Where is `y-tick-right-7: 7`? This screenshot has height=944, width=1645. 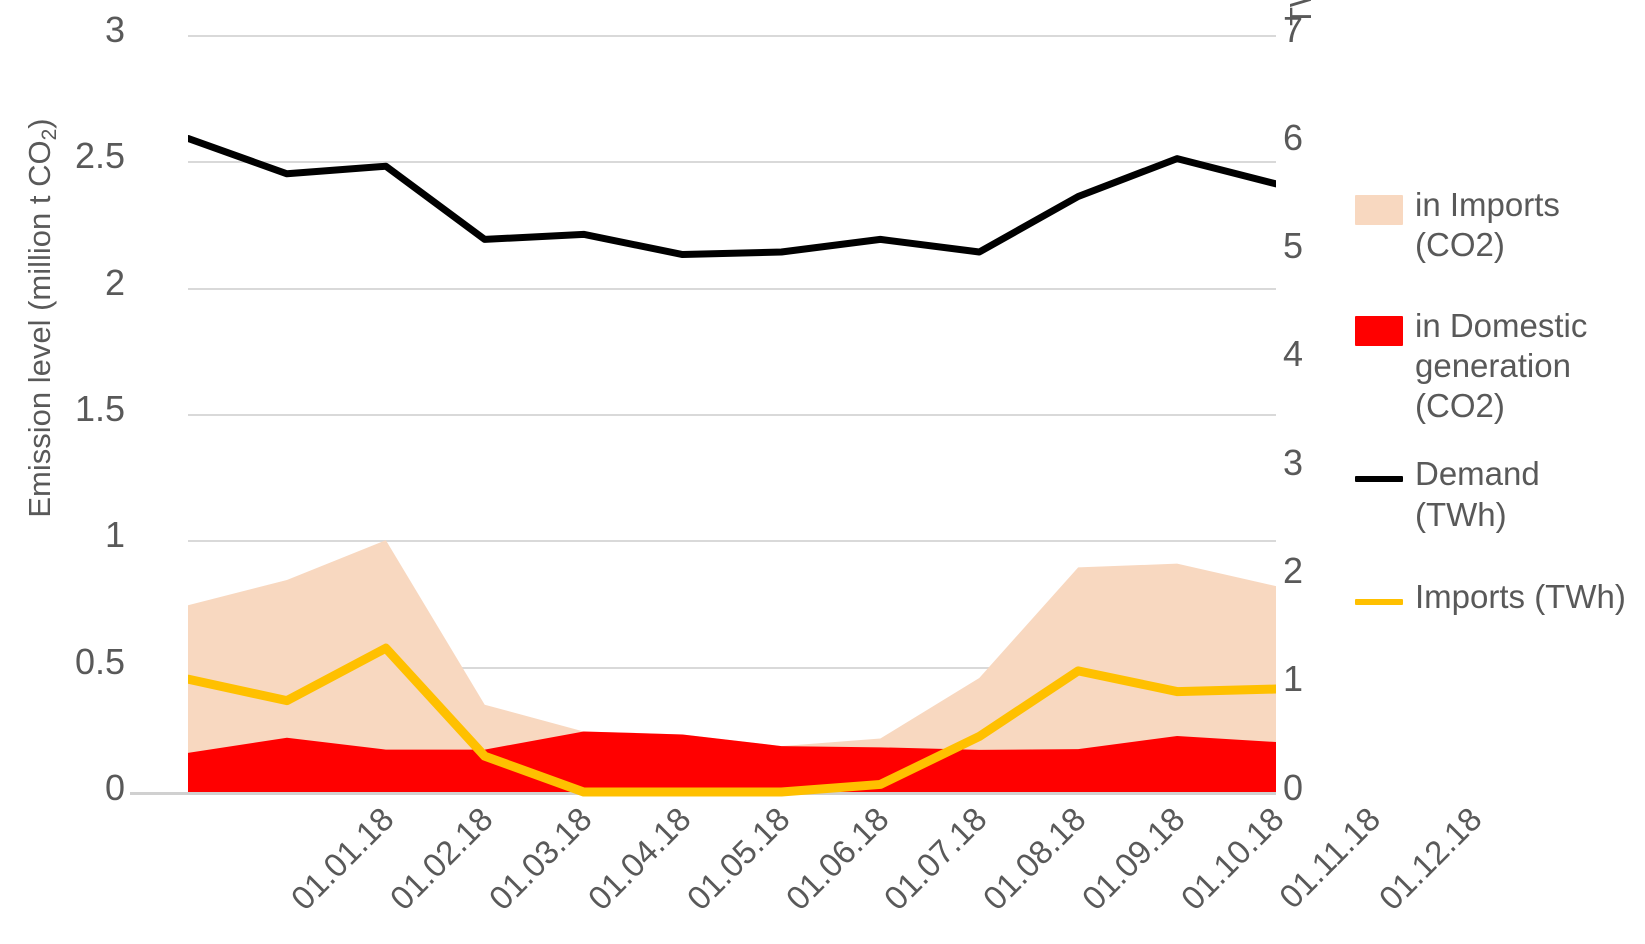 y-tick-right-7: 7 is located at coordinates (1293, 29).